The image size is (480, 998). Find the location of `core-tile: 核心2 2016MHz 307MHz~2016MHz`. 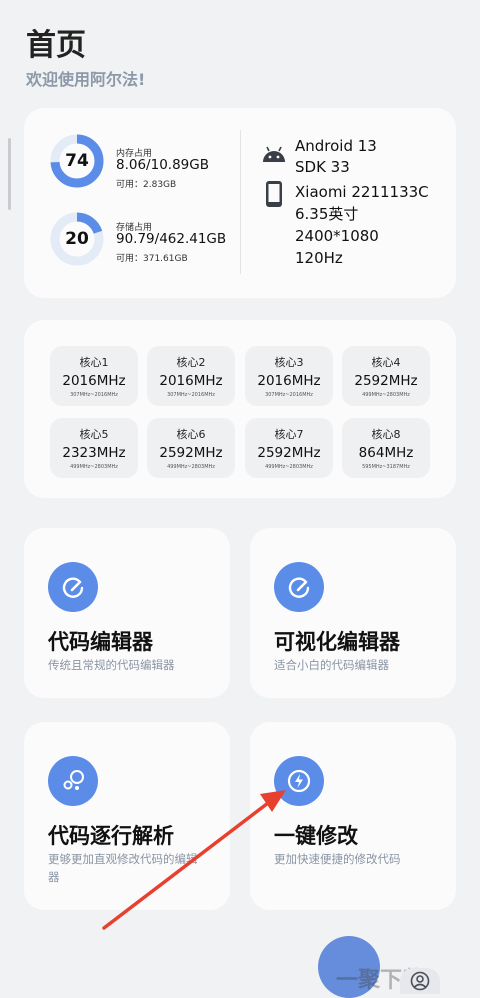

core-tile: 核心2 2016MHz 307MHz~2016MHz is located at coordinates (191, 376).